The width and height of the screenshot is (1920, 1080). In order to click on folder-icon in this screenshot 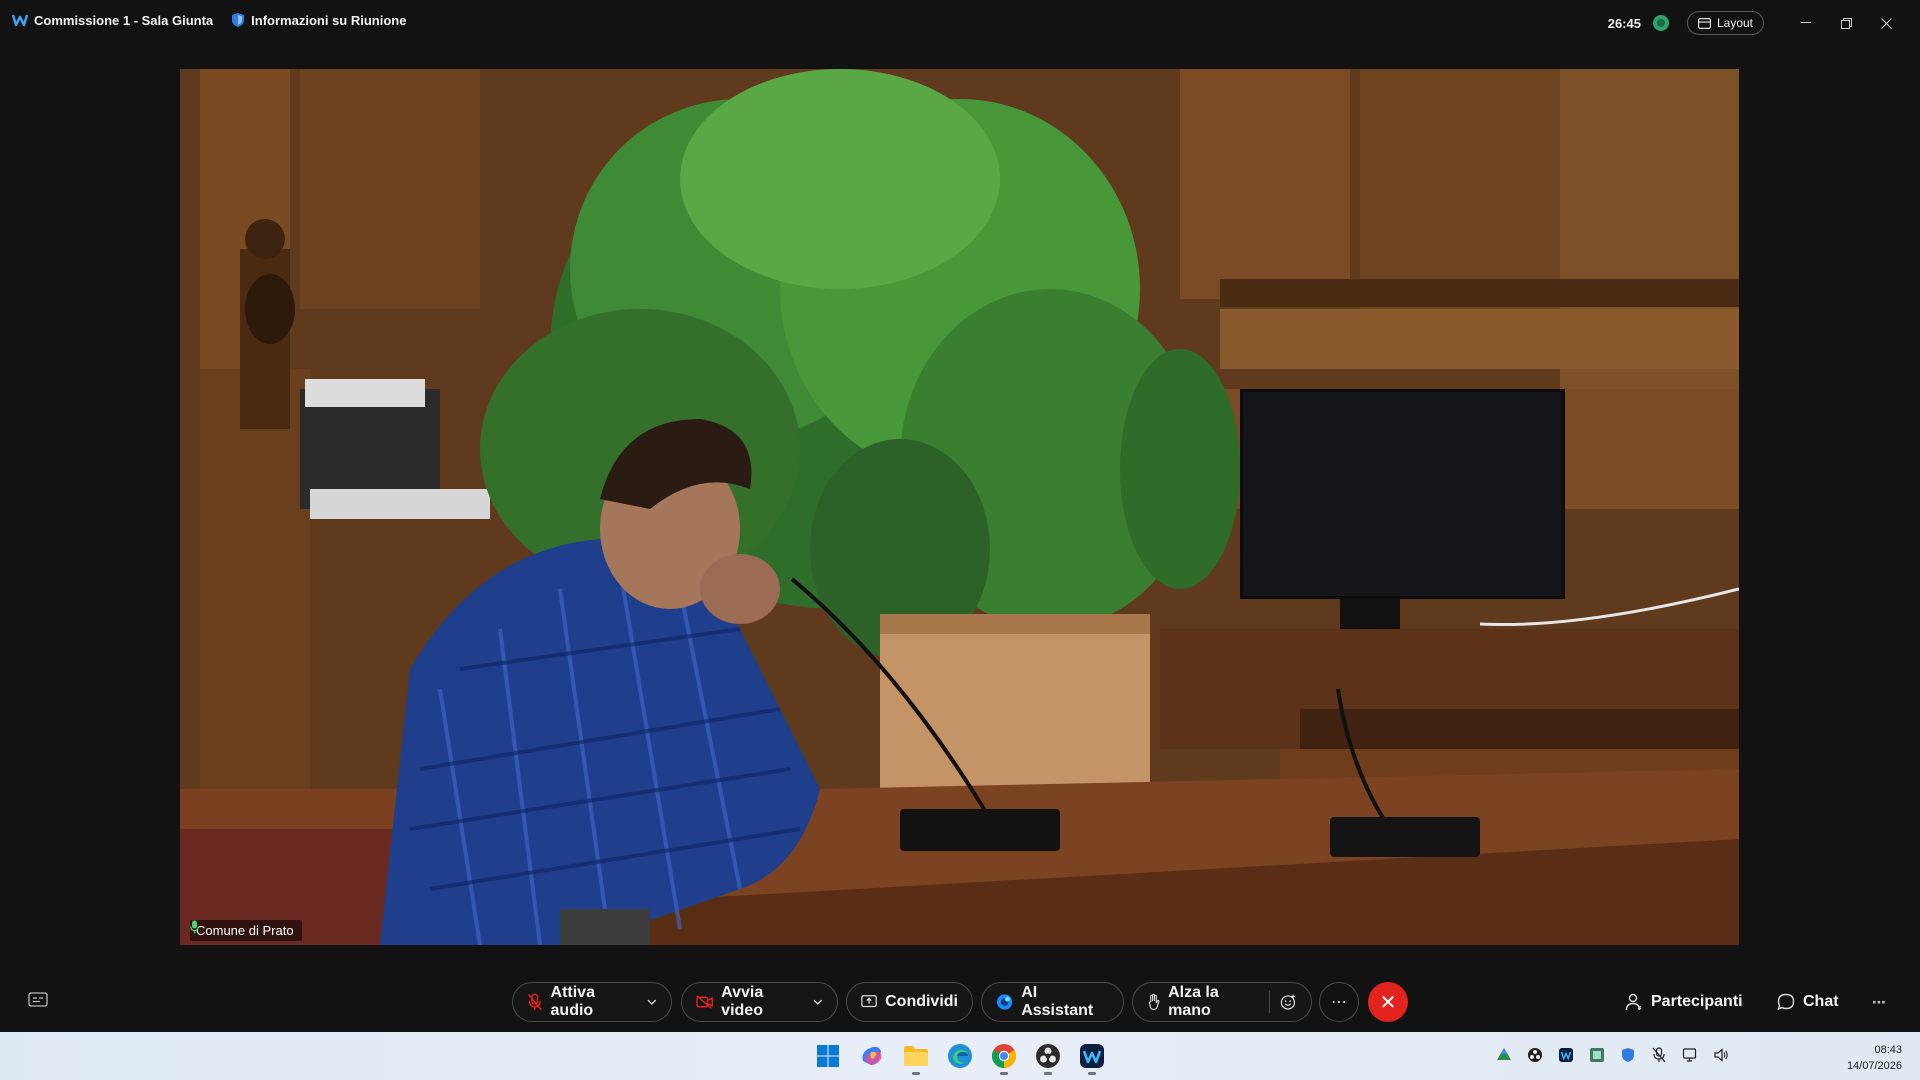, I will do `click(916, 1056)`.